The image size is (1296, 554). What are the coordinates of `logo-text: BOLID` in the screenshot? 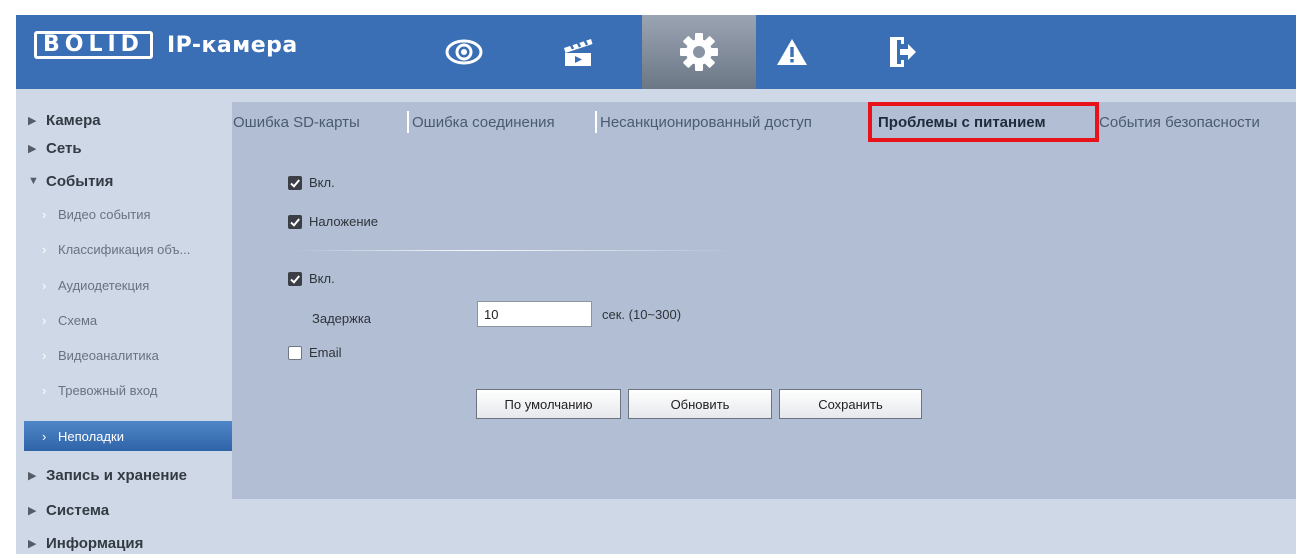 It's located at (93, 45).